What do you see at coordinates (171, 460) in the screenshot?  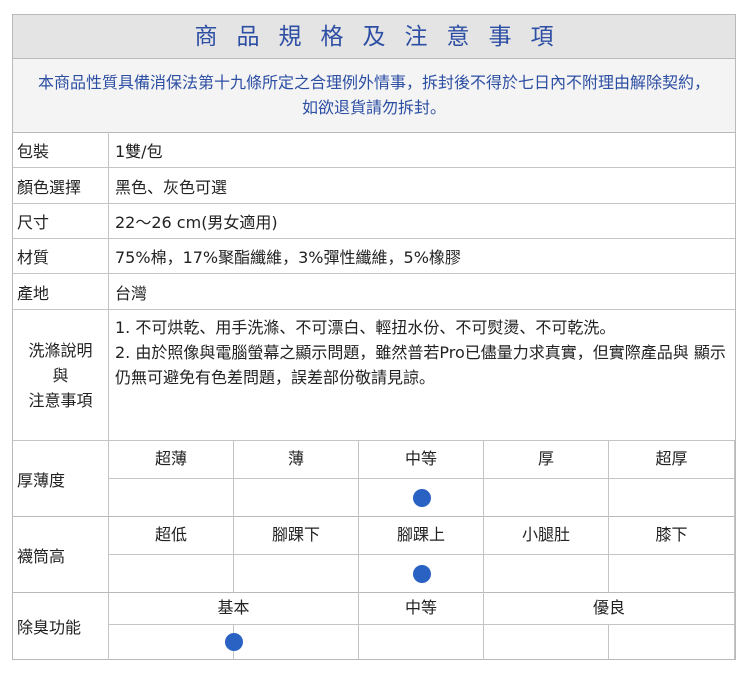 I see `thickness-option-label: 超薄` at bounding box center [171, 460].